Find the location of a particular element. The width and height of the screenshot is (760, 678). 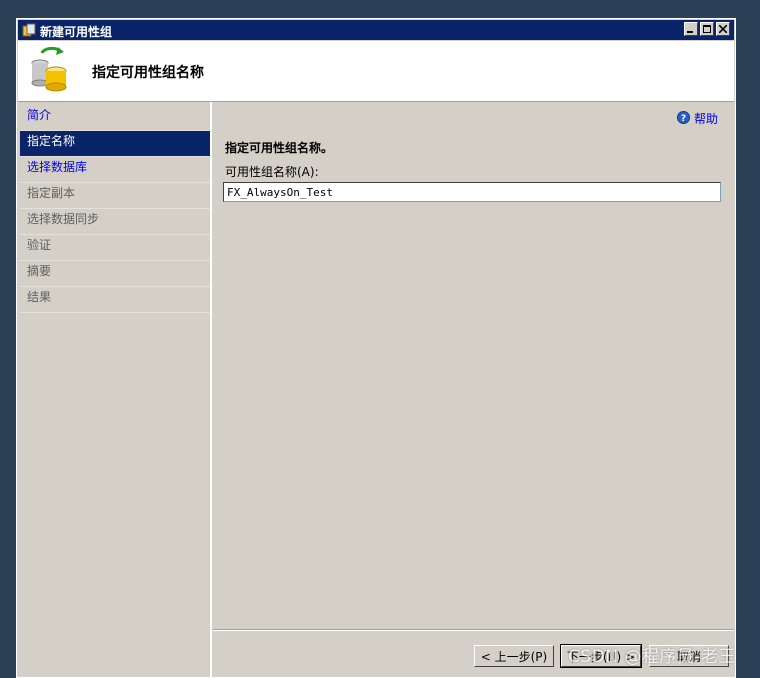

nav-item-summary: 摘要 is located at coordinates (115, 274).